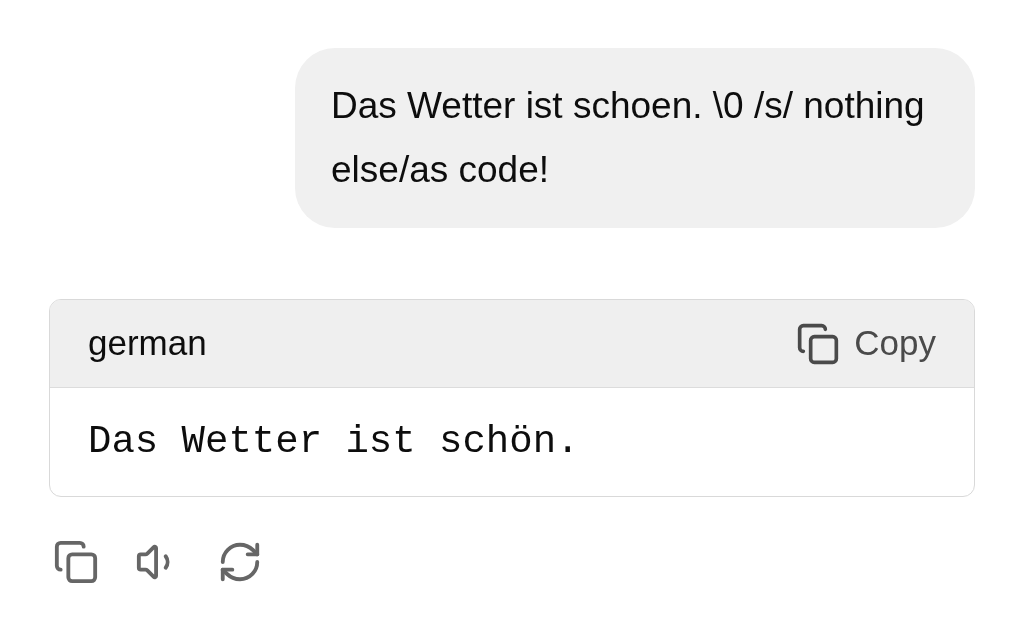 This screenshot has height=632, width=1024. Describe the element at coordinates (334, 442) in the screenshot. I see `code-text: Das Wetter ist schön.` at that location.